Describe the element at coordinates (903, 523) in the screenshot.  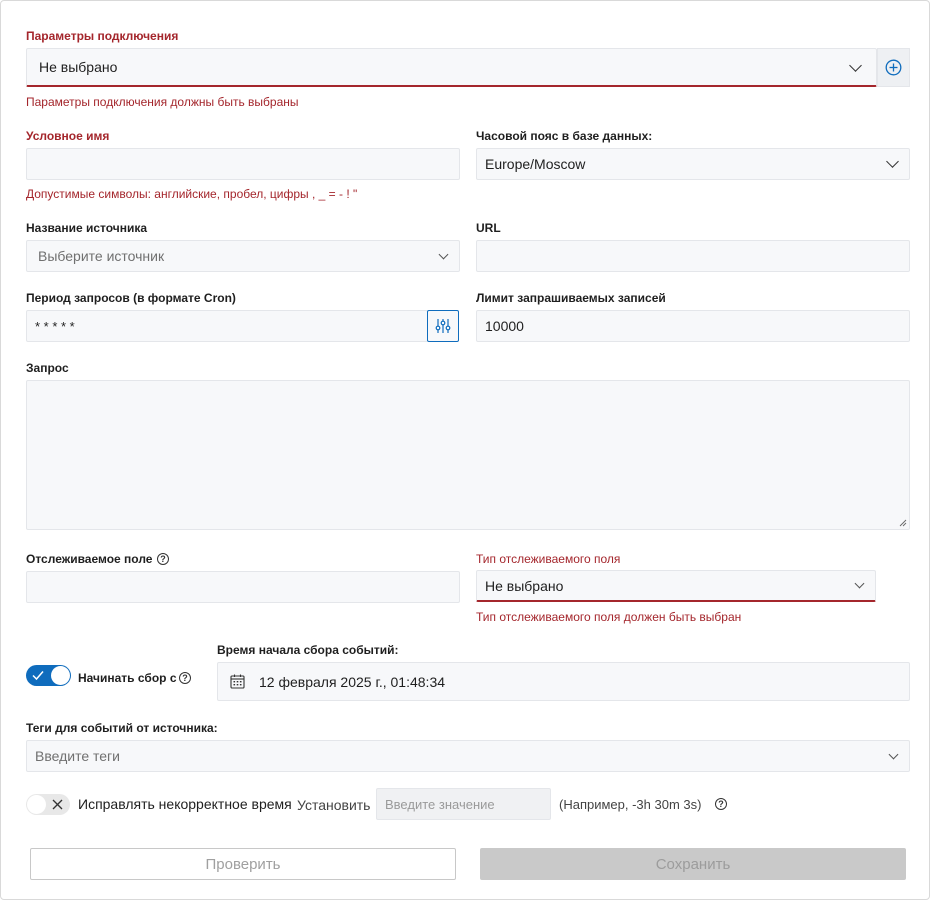
I see `resize-handle-icon` at that location.